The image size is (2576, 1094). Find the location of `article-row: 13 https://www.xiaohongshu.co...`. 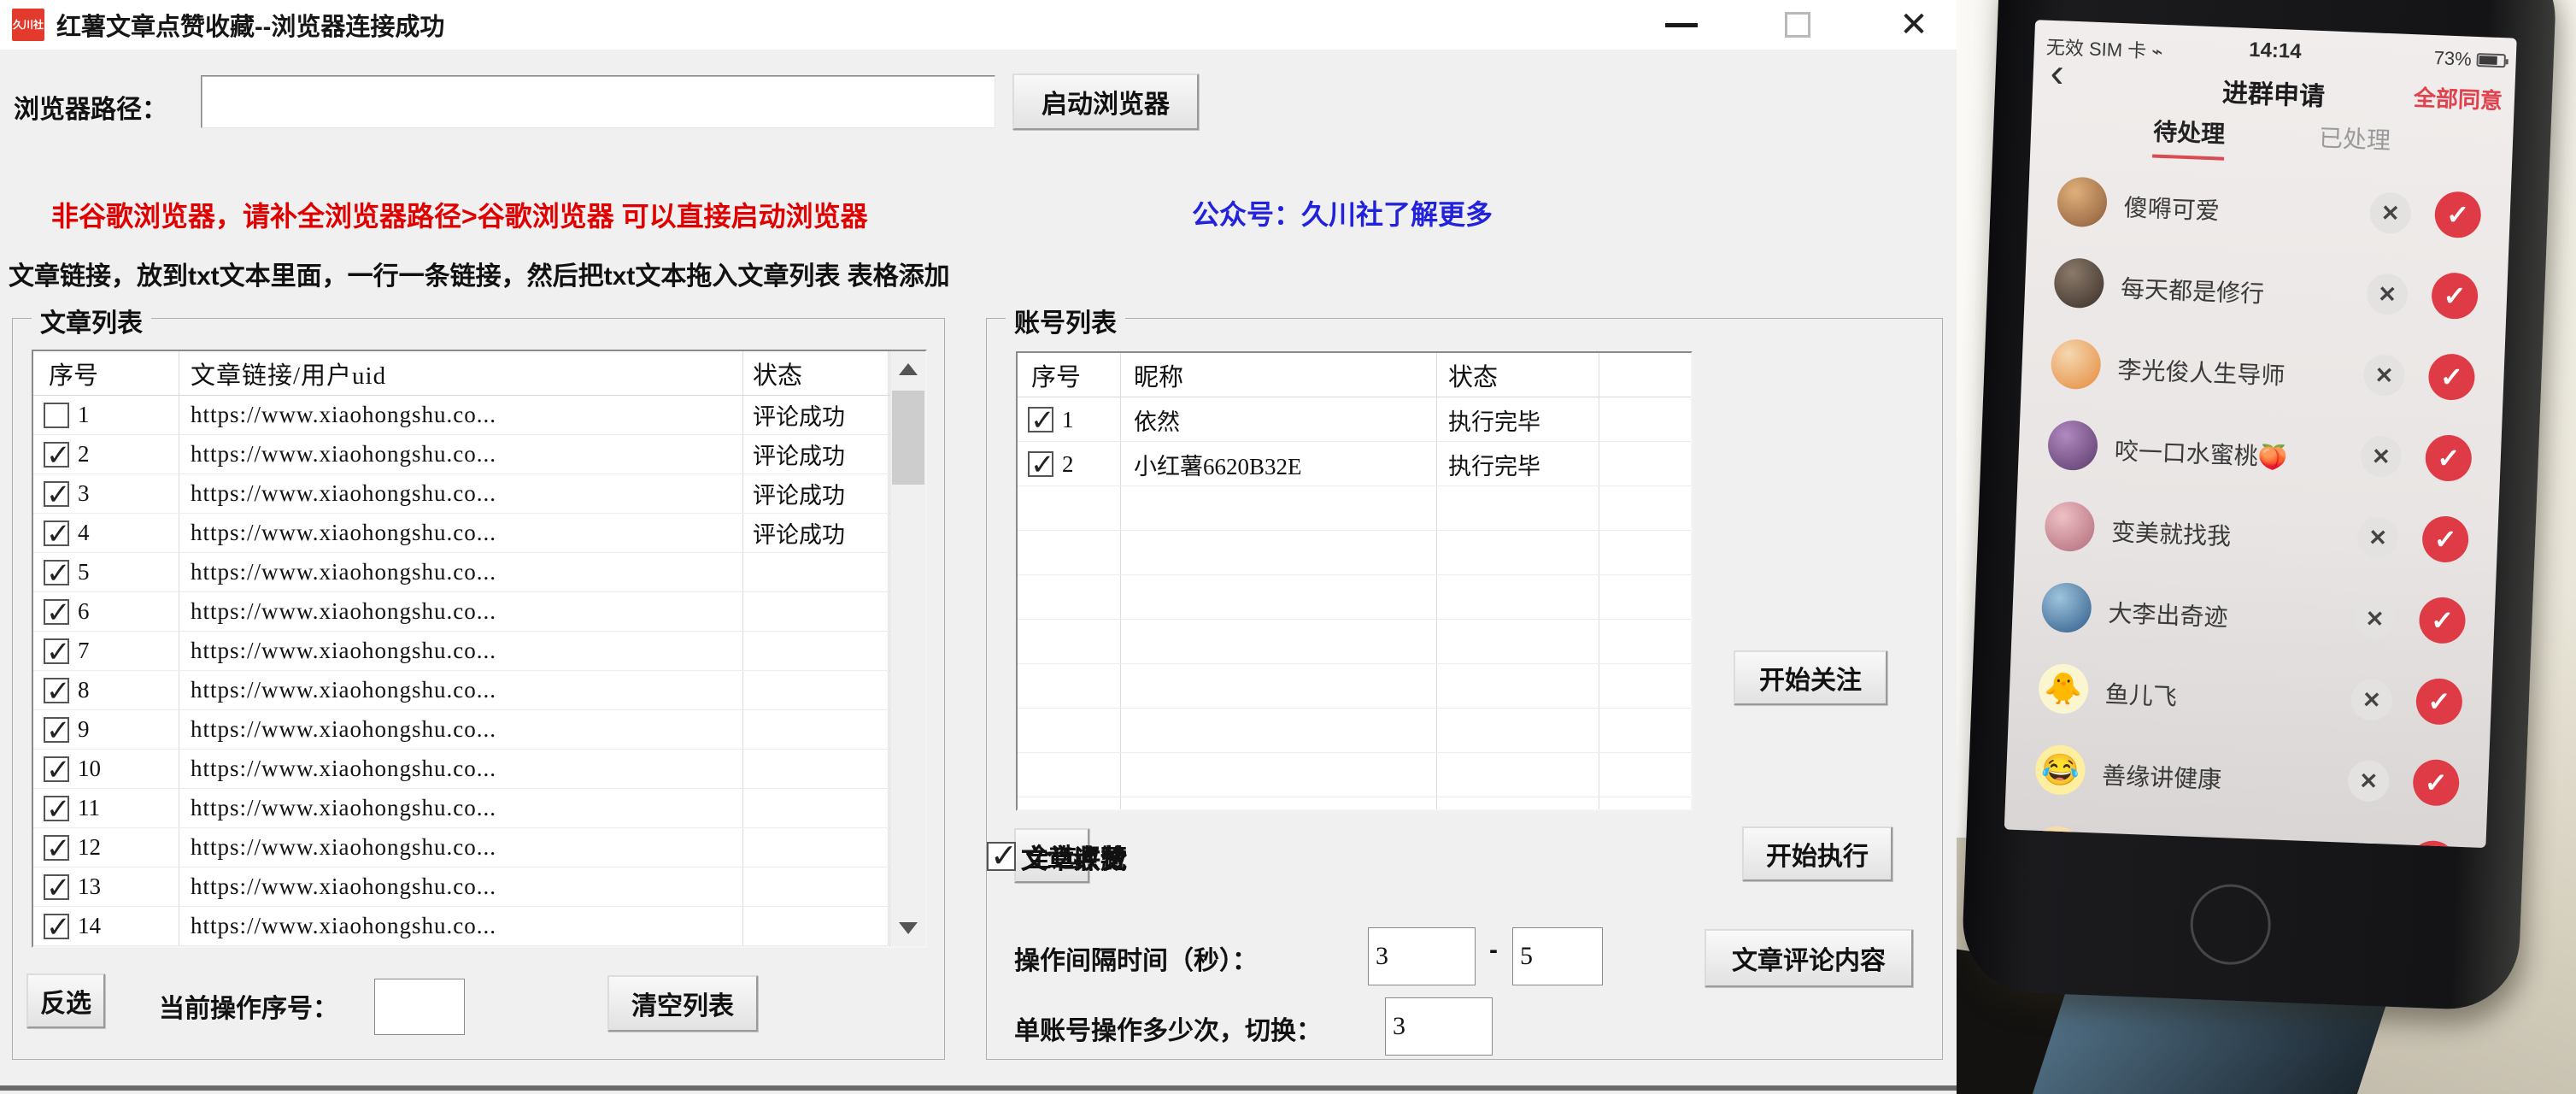

article-row: 13 https://www.xiaohongshu.co... is located at coordinates (461, 888).